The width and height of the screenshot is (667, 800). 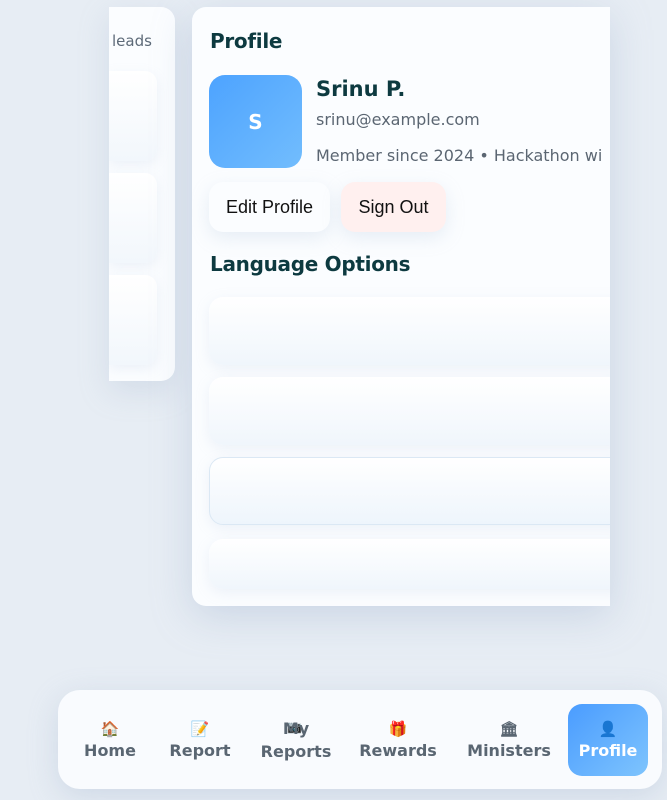 I want to click on nav-item-home: 🏠 Home, so click(x=110, y=740).